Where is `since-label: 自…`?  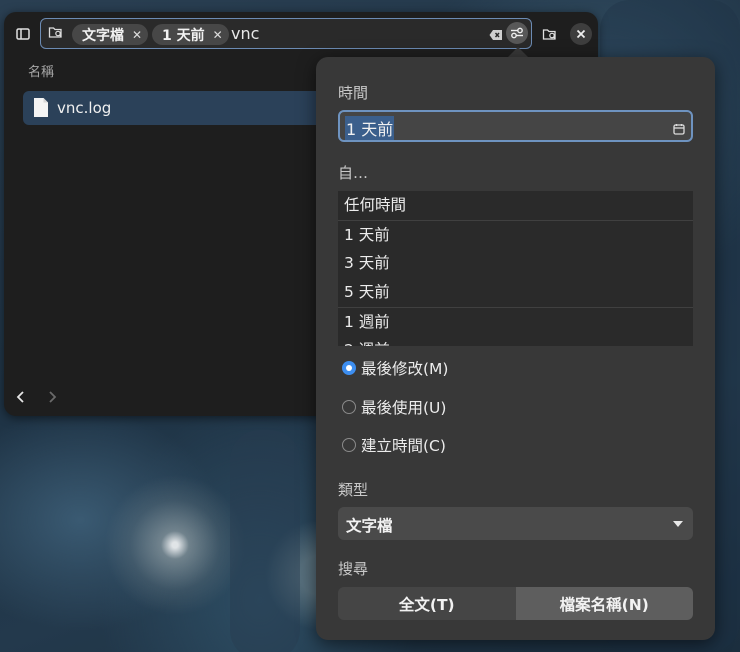 since-label: 自… is located at coordinates (353, 173).